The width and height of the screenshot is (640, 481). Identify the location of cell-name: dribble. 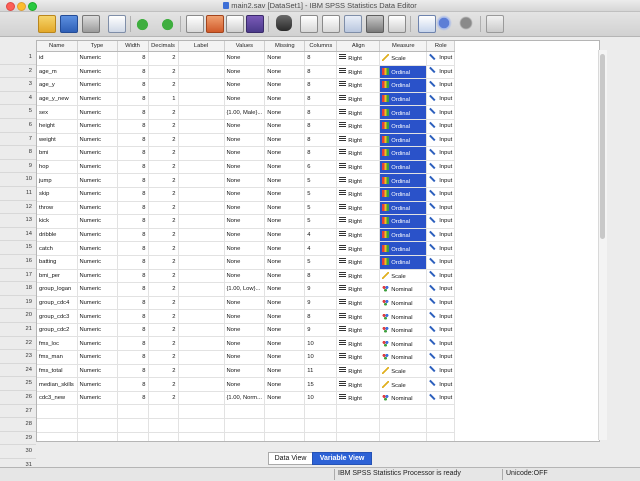
(57, 235).